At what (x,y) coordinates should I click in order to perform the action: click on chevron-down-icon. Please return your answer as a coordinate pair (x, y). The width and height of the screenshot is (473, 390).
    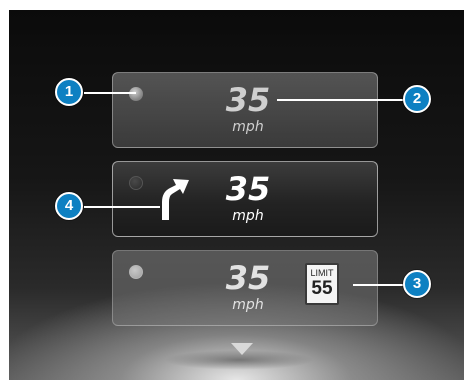
    Looking at the image, I should click on (242, 349).